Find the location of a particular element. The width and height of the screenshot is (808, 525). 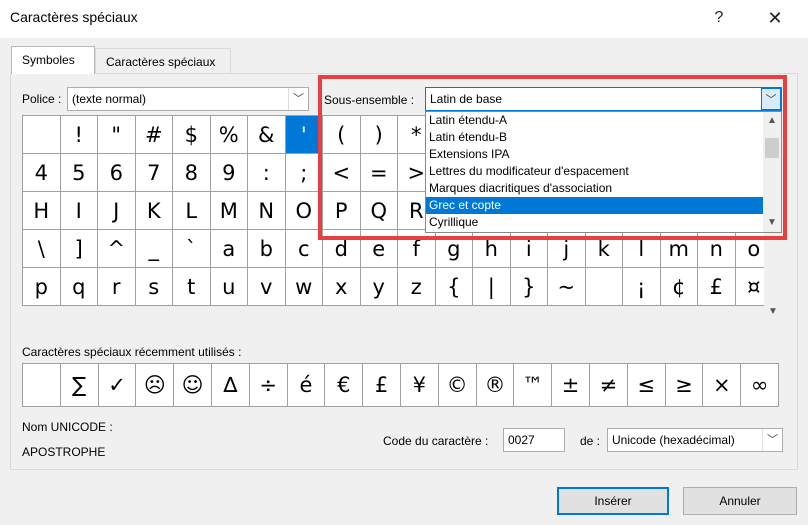

symbol-cell: ) is located at coordinates (379, 135).